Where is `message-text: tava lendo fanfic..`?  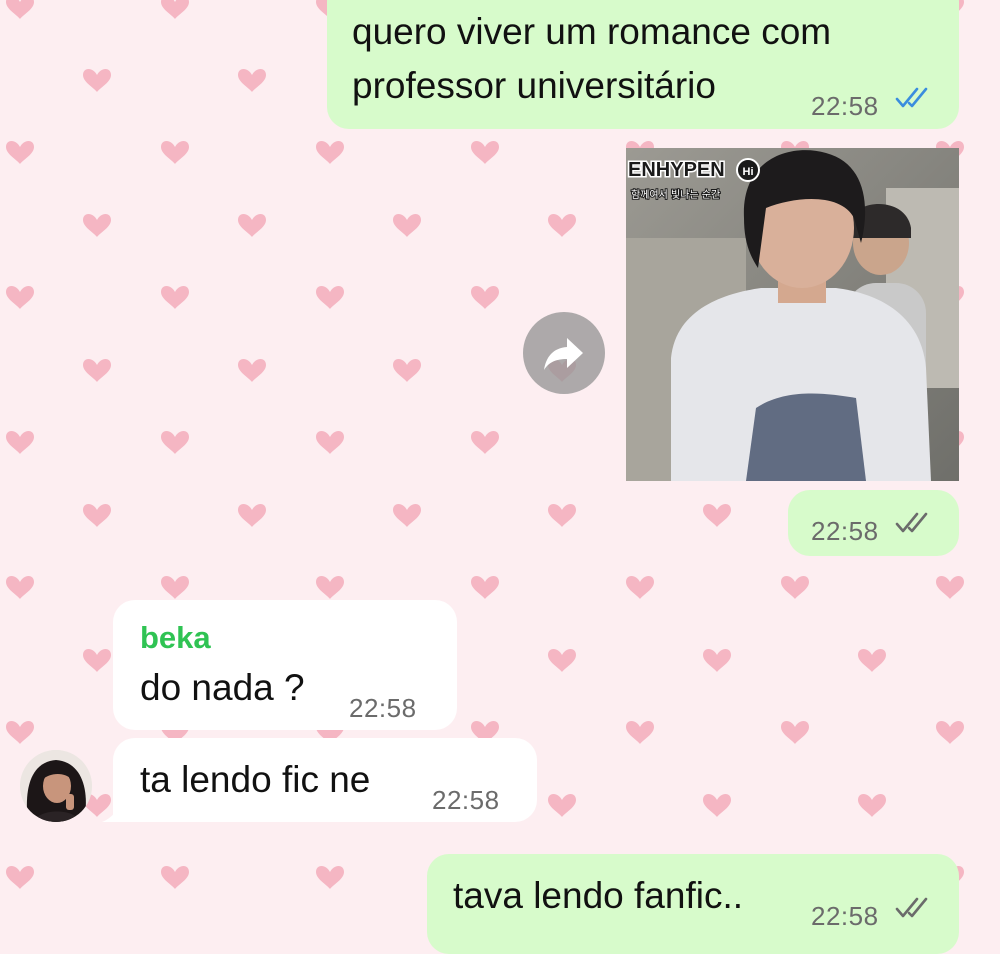 message-text: tava lendo fanfic.. is located at coordinates (598, 895).